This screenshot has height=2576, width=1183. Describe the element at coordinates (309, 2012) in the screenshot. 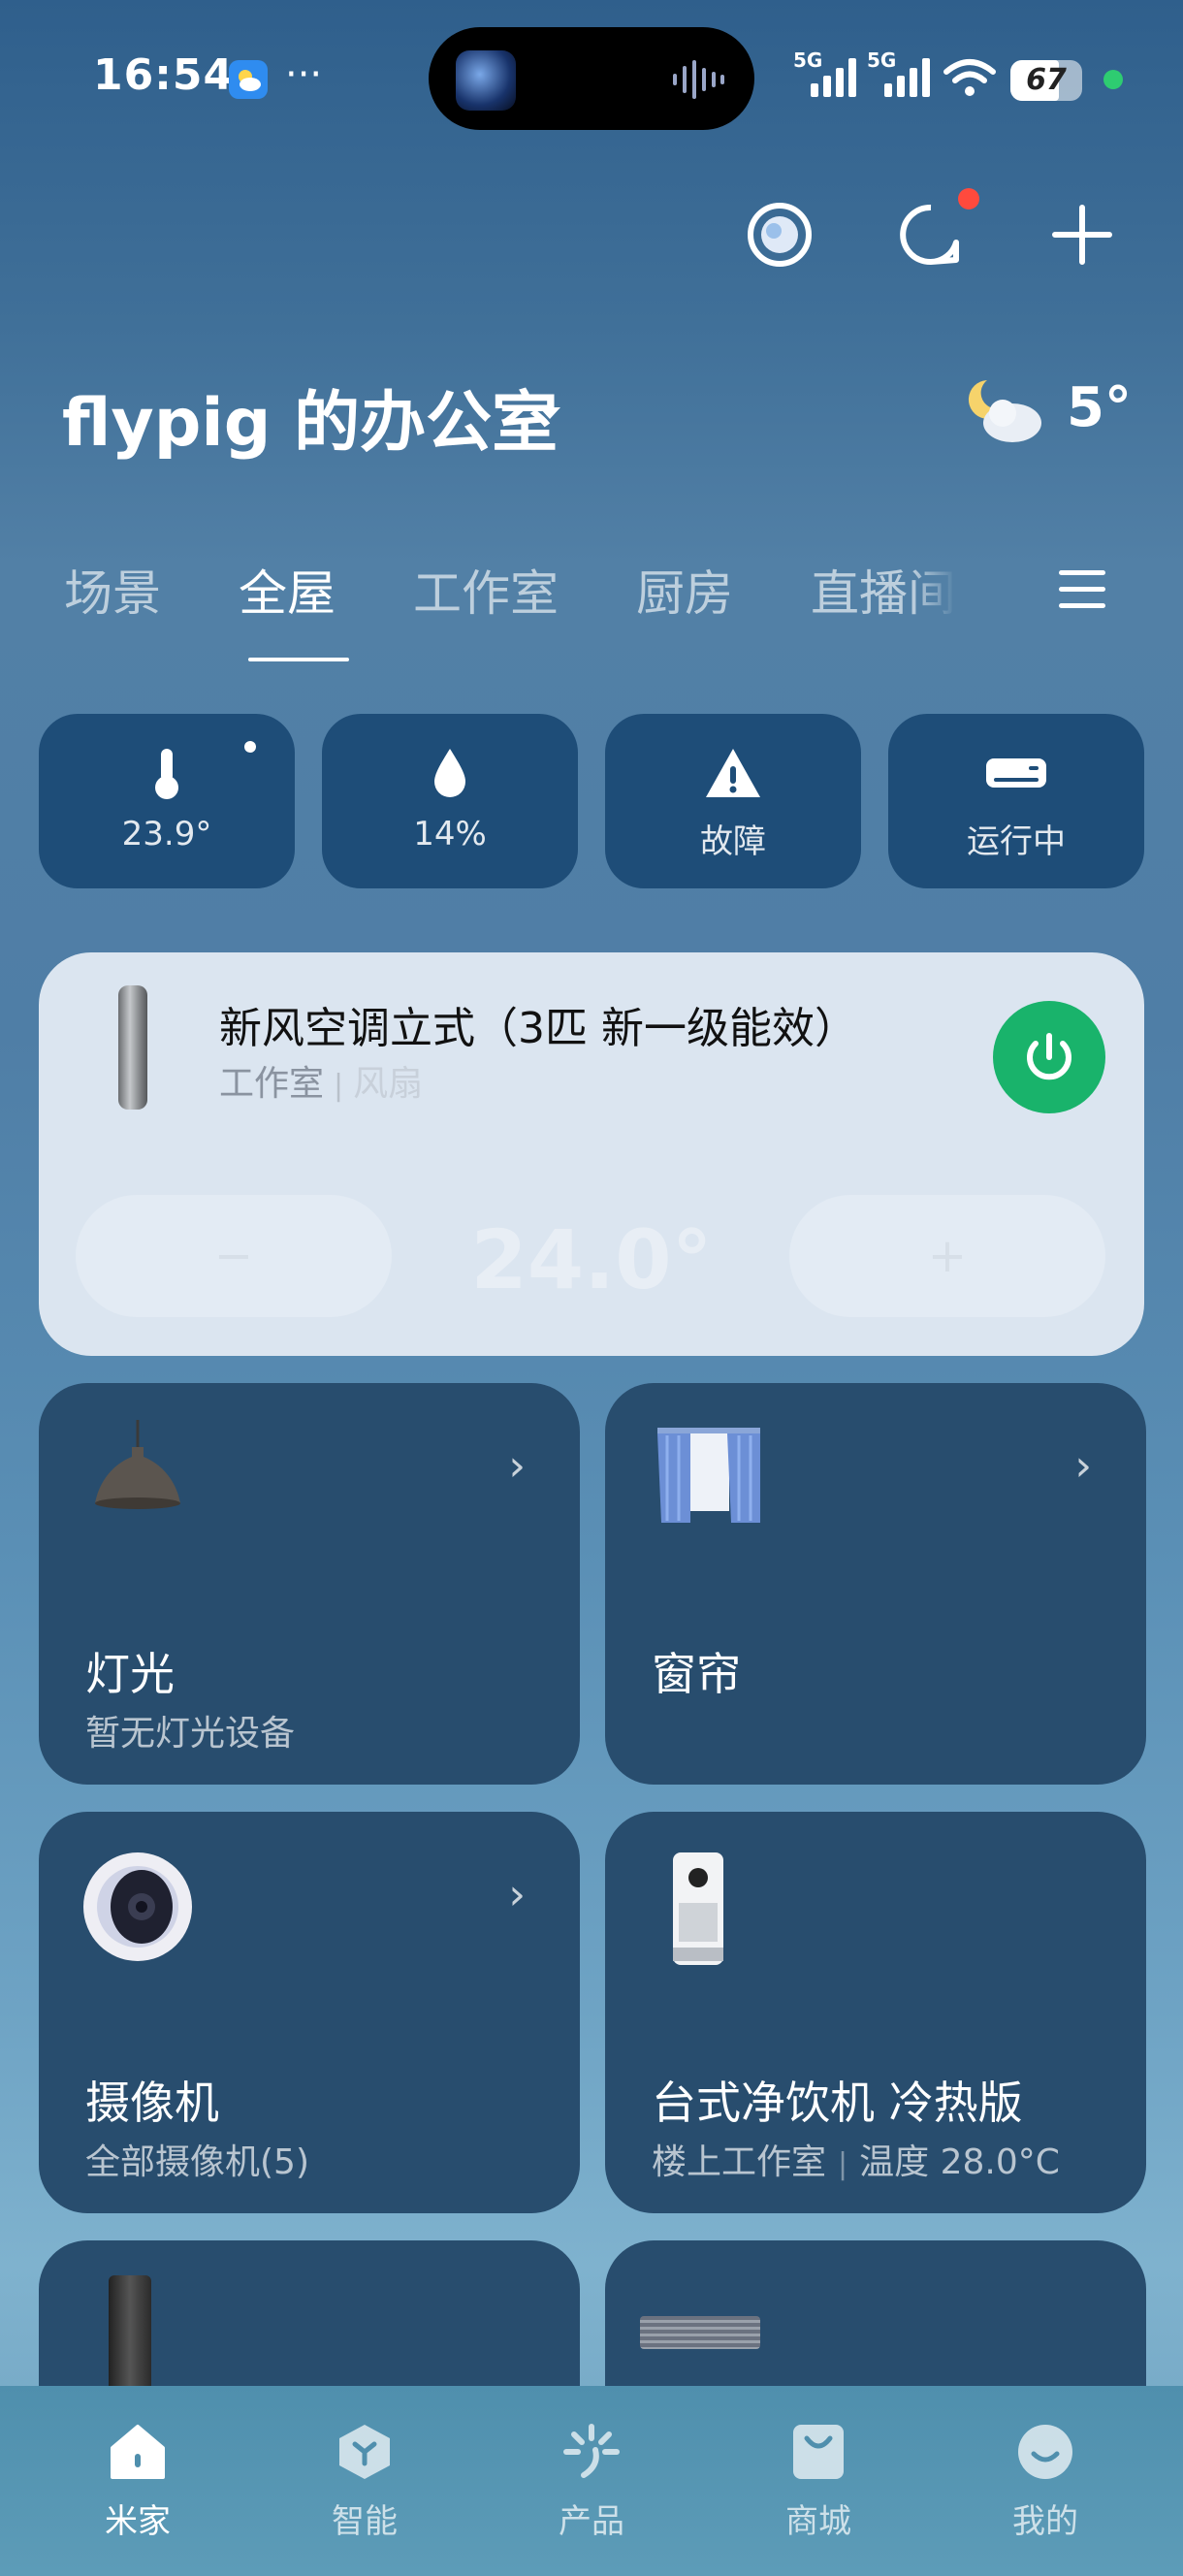

I see `cameras-tile: › 摄像机 全部摄像机(5)` at that location.